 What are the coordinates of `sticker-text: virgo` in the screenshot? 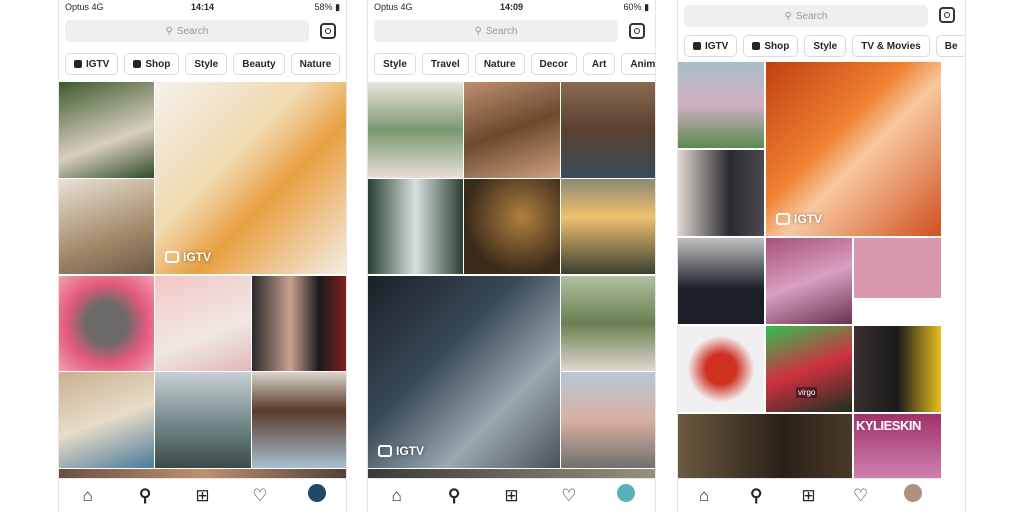 It's located at (807, 392).